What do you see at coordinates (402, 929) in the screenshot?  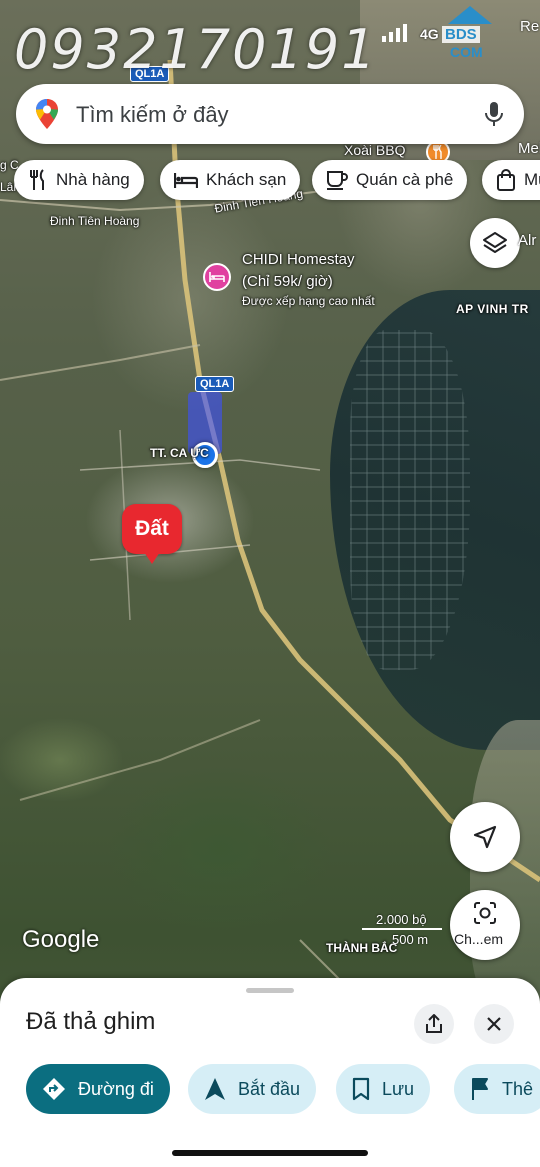 I see `scale-bar` at bounding box center [402, 929].